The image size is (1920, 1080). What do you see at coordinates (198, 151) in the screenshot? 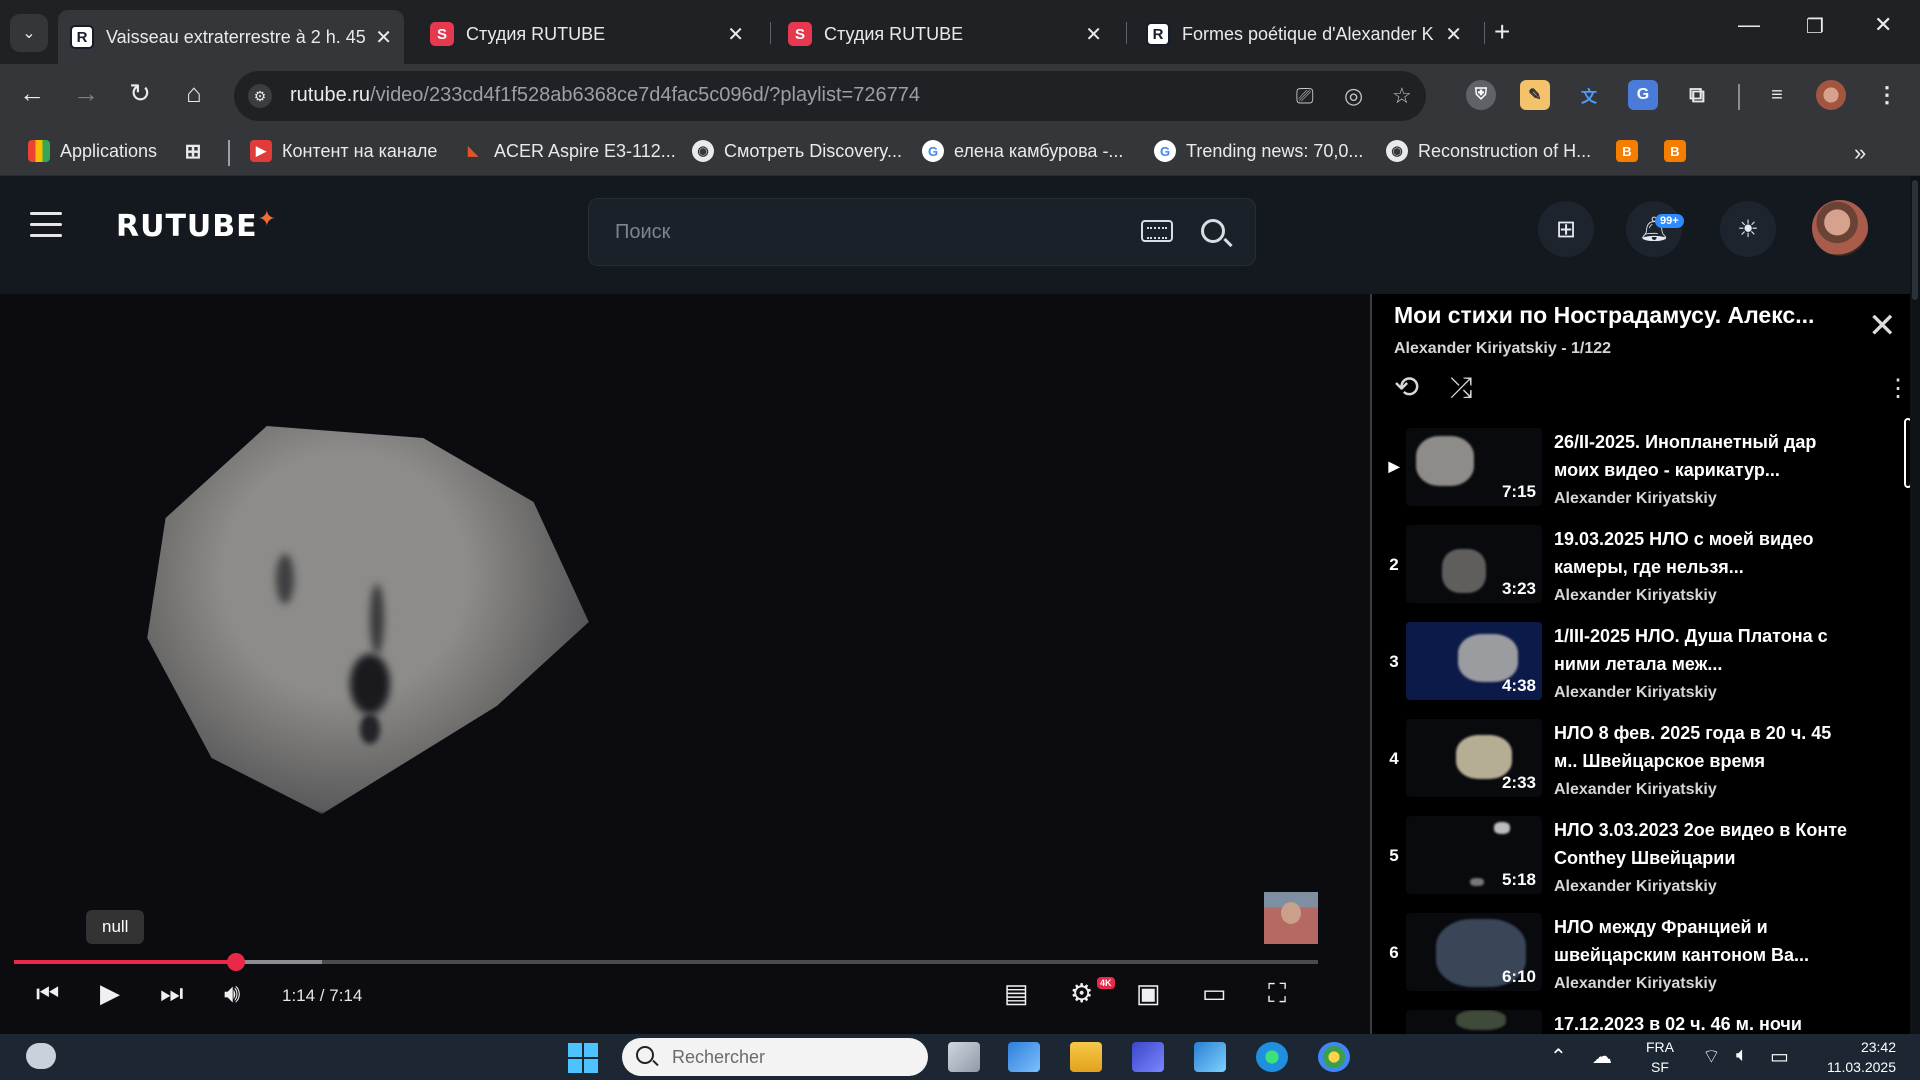
I see `bookmark-grid: ⊞` at bounding box center [198, 151].